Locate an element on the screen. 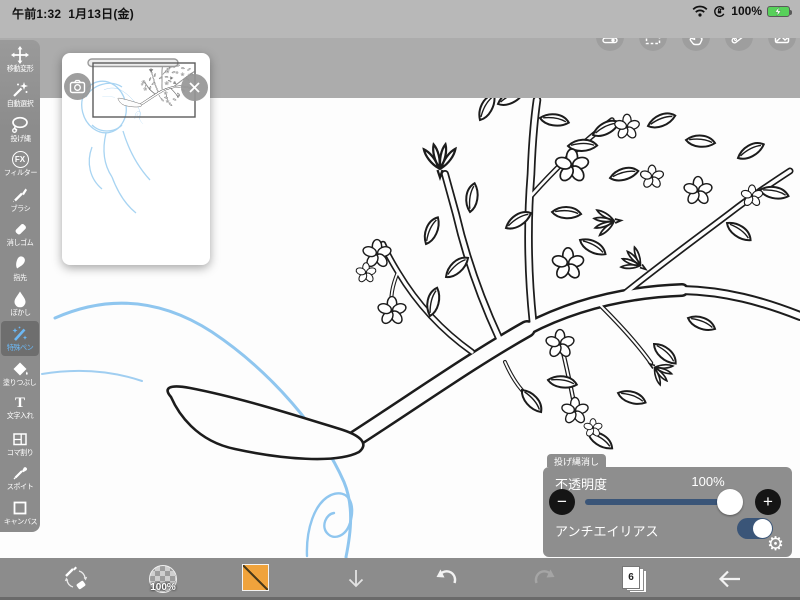 This screenshot has width=800, height=600. lasso-icon is located at coordinates (20, 124).